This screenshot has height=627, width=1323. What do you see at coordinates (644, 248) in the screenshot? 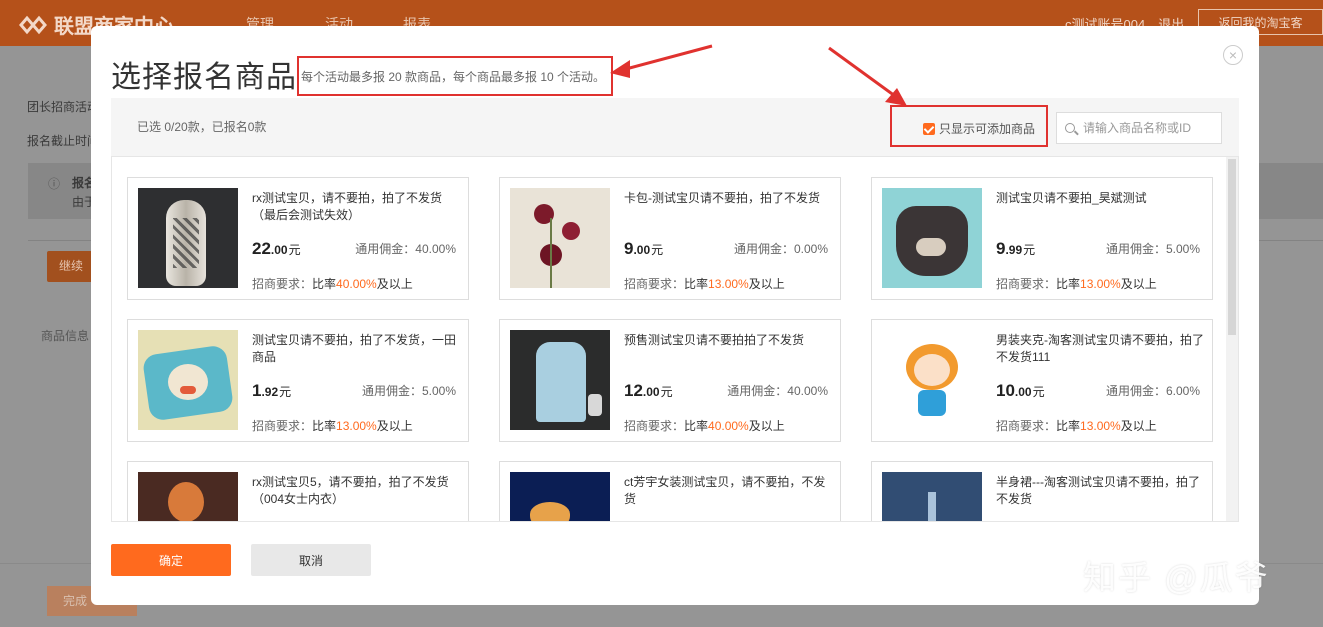
I see `product-price: 9.00元` at bounding box center [644, 248].